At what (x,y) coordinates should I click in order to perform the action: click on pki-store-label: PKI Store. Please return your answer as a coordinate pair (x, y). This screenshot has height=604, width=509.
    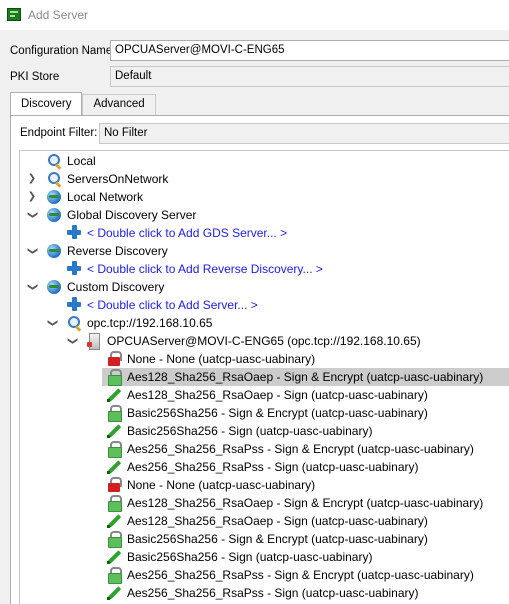
    Looking at the image, I should click on (35, 77).